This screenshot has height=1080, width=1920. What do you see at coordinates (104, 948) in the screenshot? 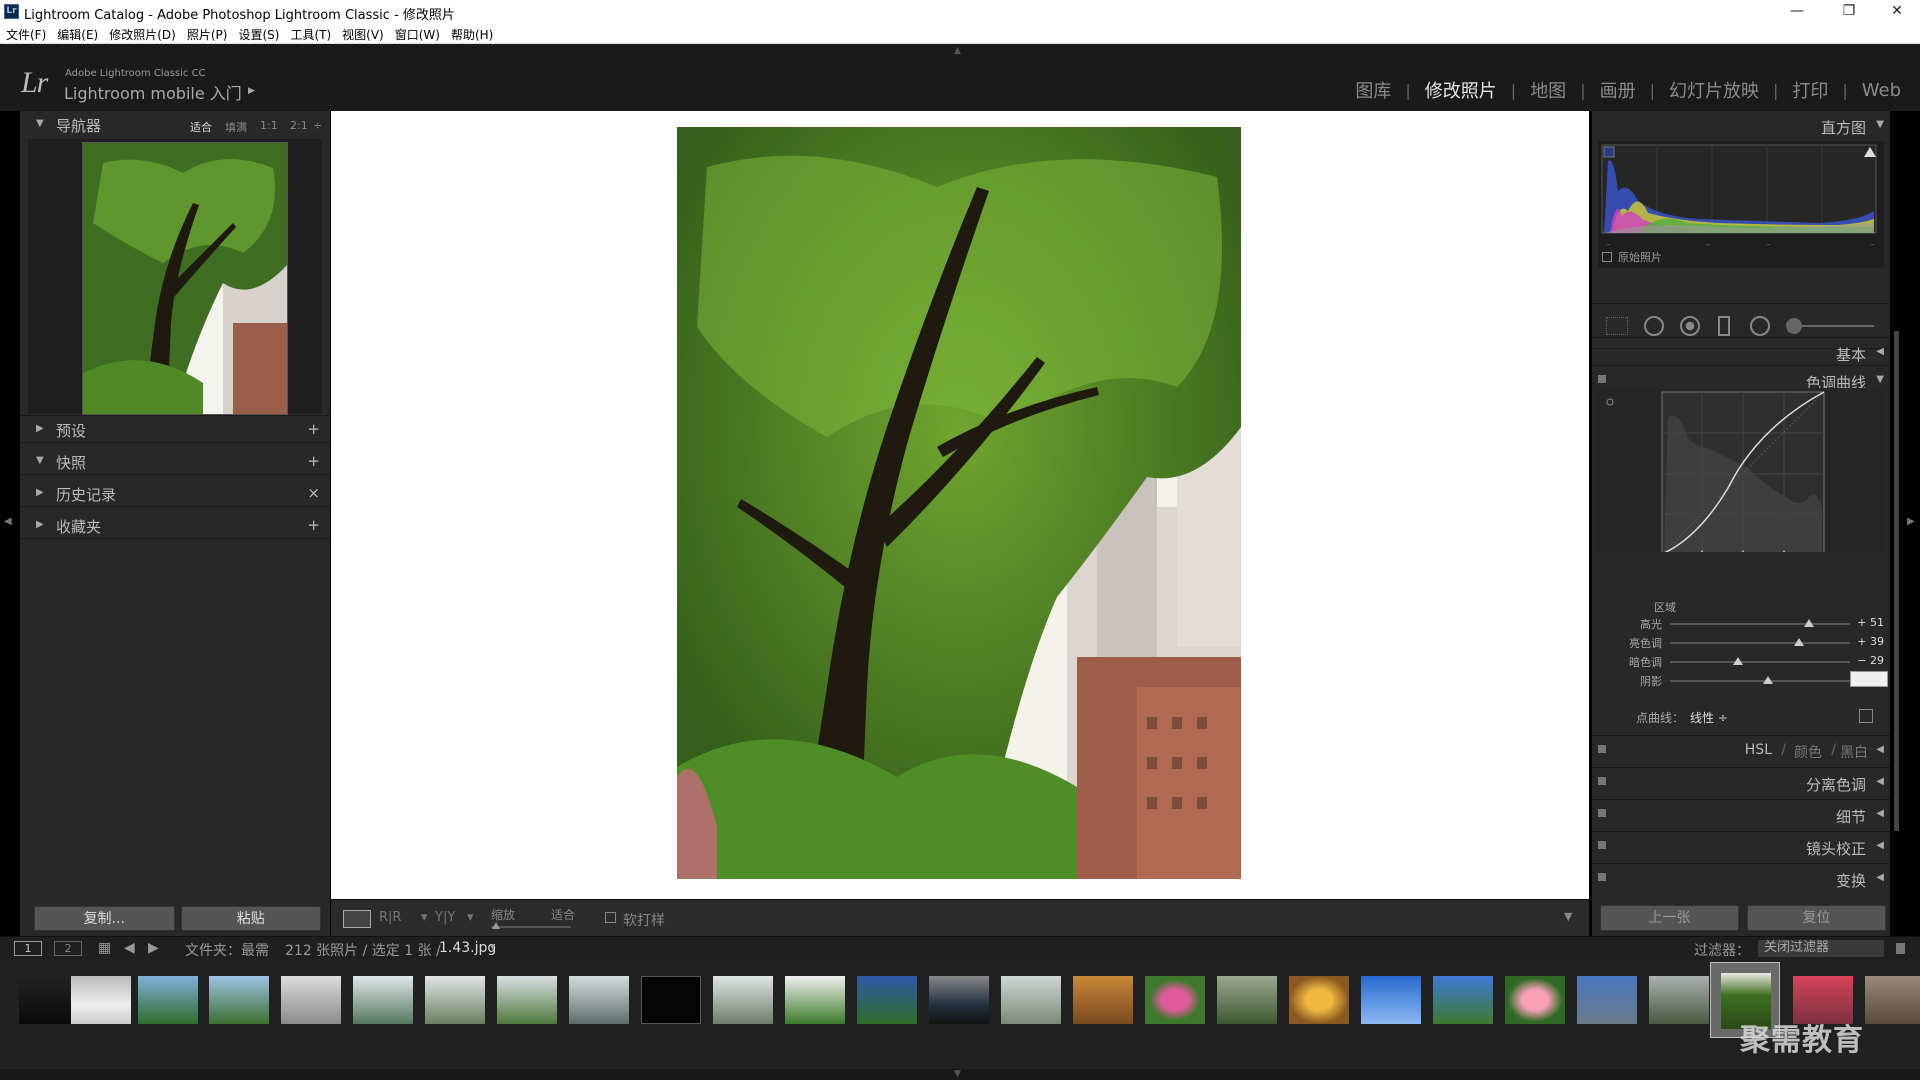
I see `grid-view-icon: ▦` at bounding box center [104, 948].